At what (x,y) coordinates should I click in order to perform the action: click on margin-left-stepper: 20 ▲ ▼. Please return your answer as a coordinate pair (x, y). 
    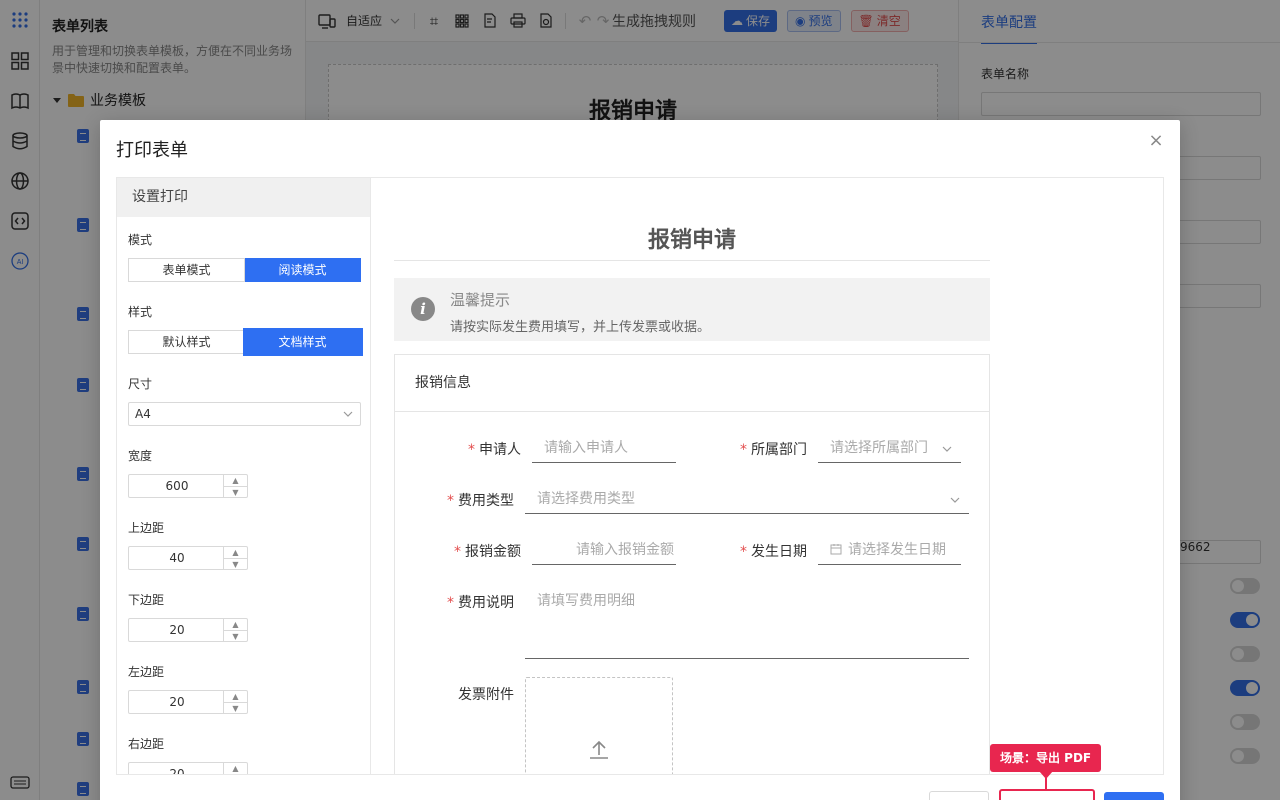
    Looking at the image, I should click on (188, 702).